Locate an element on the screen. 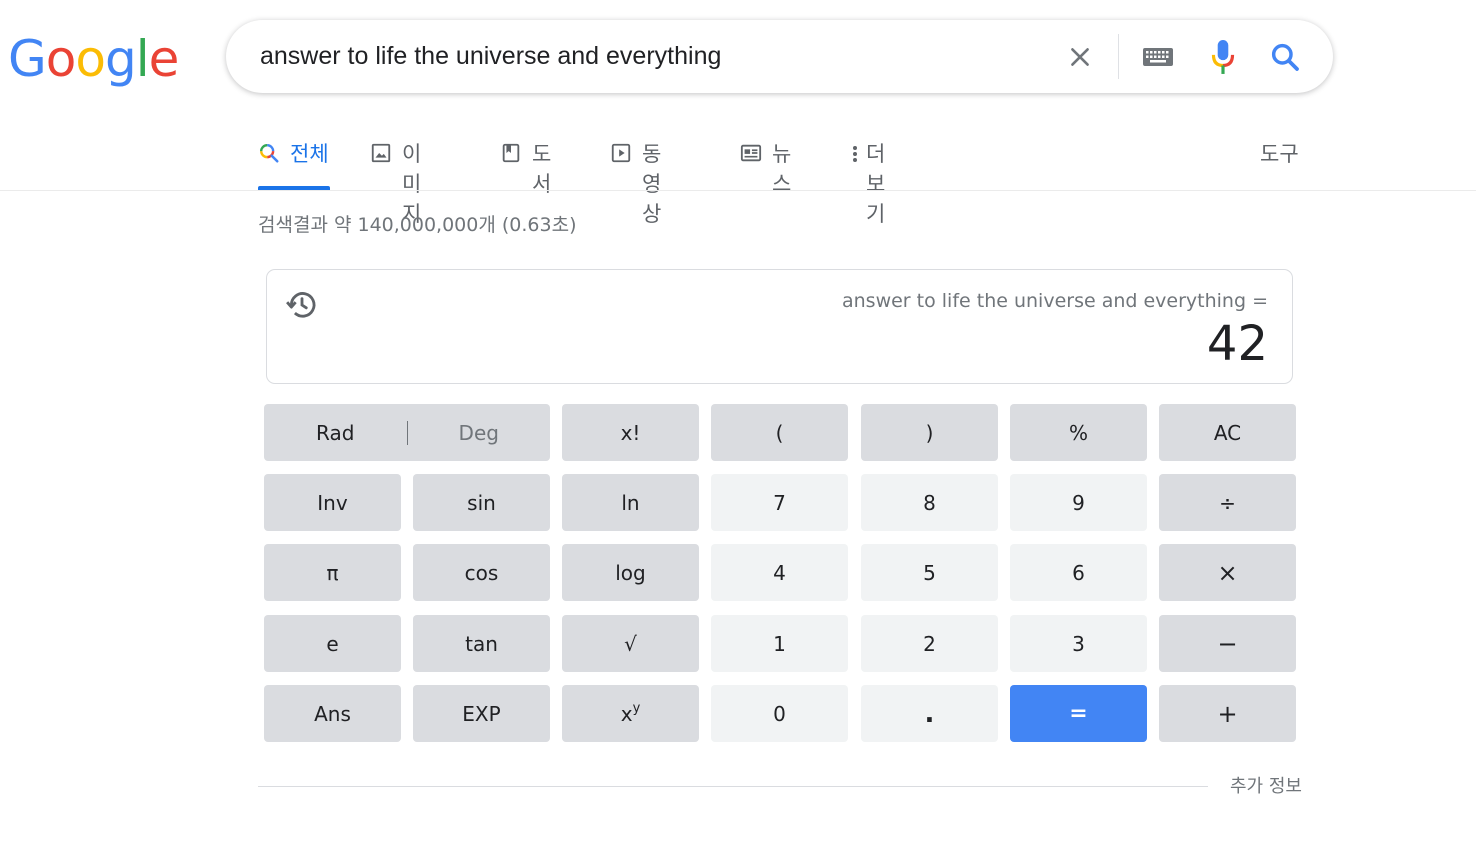 Image resolution: width=1476 pixels, height=866 pixels. ln-key: ln is located at coordinates (630, 502).